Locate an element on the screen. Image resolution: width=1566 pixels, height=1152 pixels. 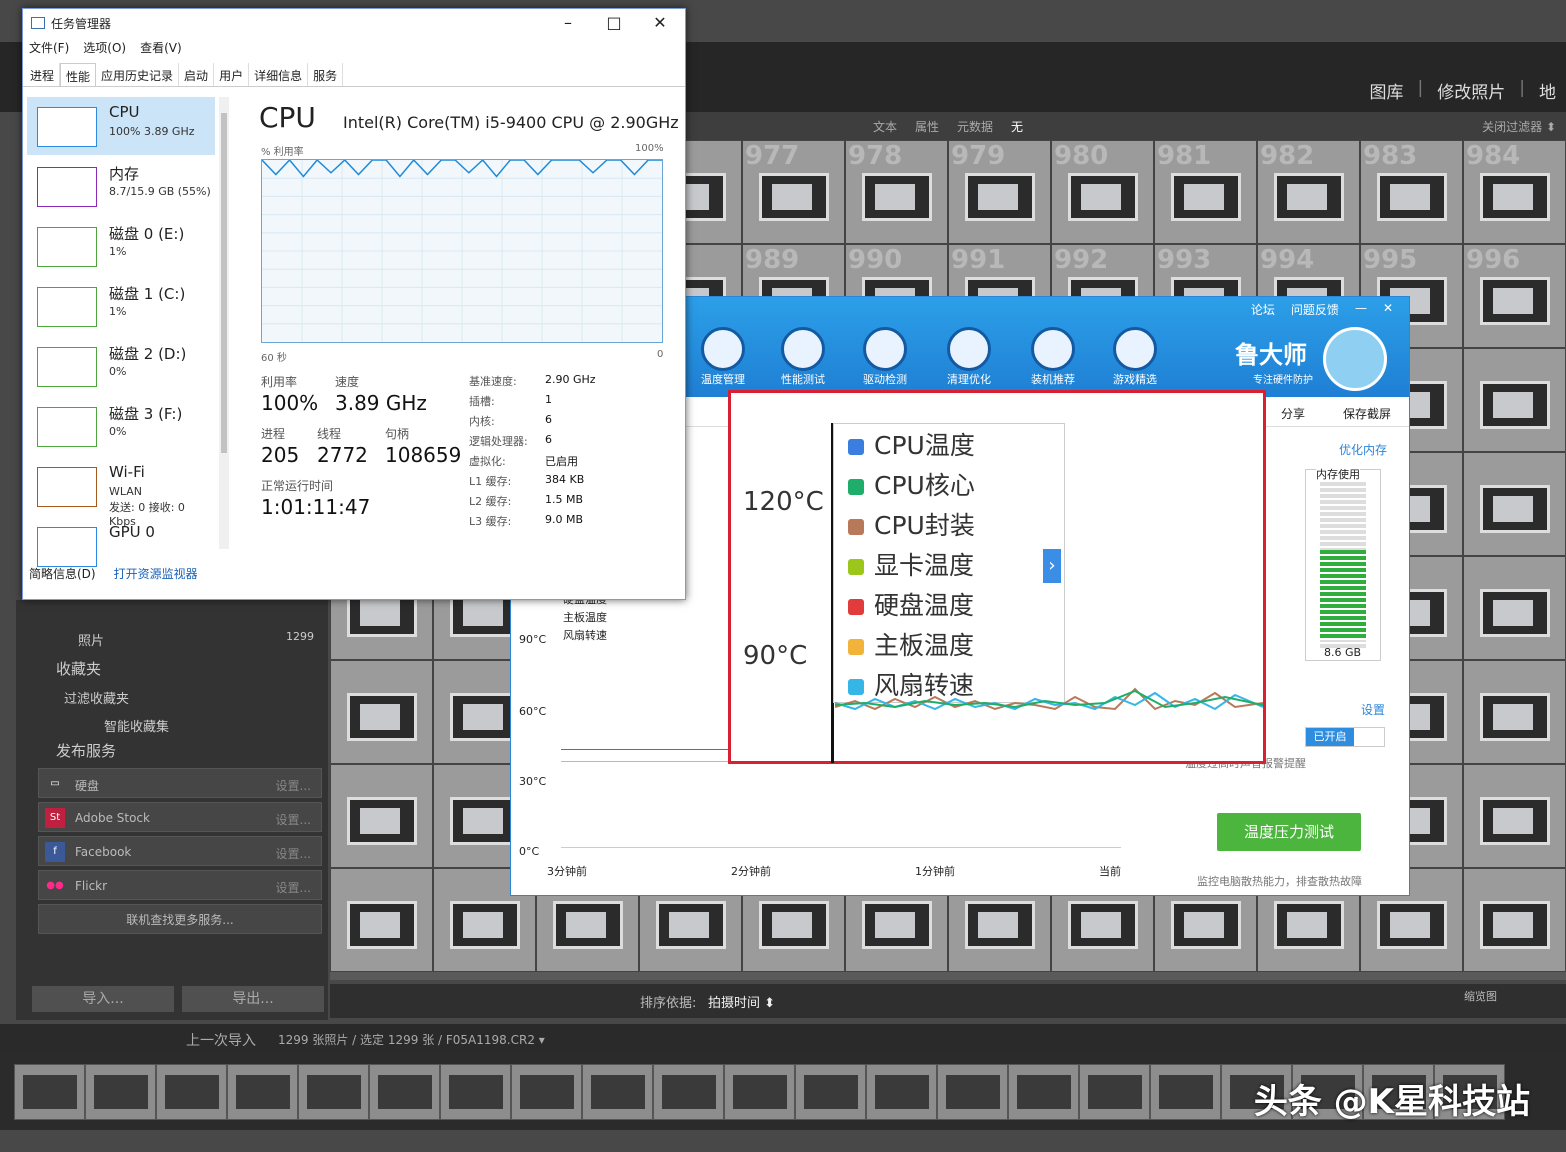
module-library: 图库 is located at coordinates (1387, 90).